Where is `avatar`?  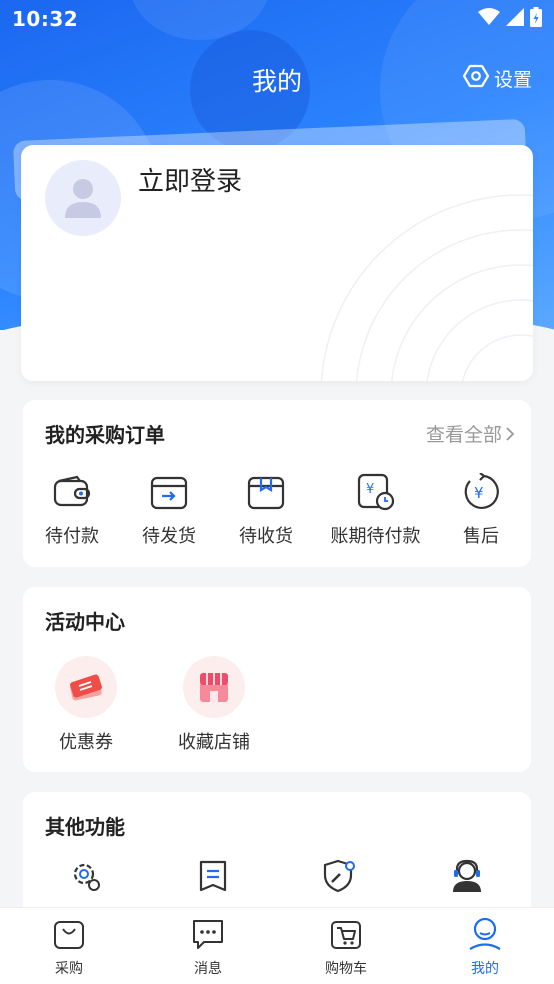 avatar is located at coordinates (83, 198).